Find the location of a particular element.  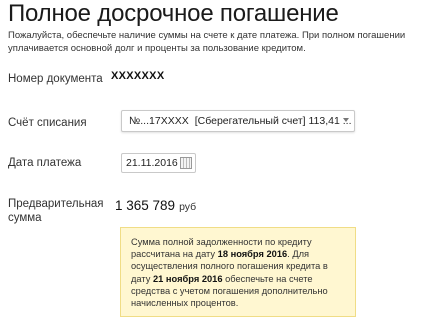

info-date-2: 21 ноября 2016 is located at coordinates (188, 278).